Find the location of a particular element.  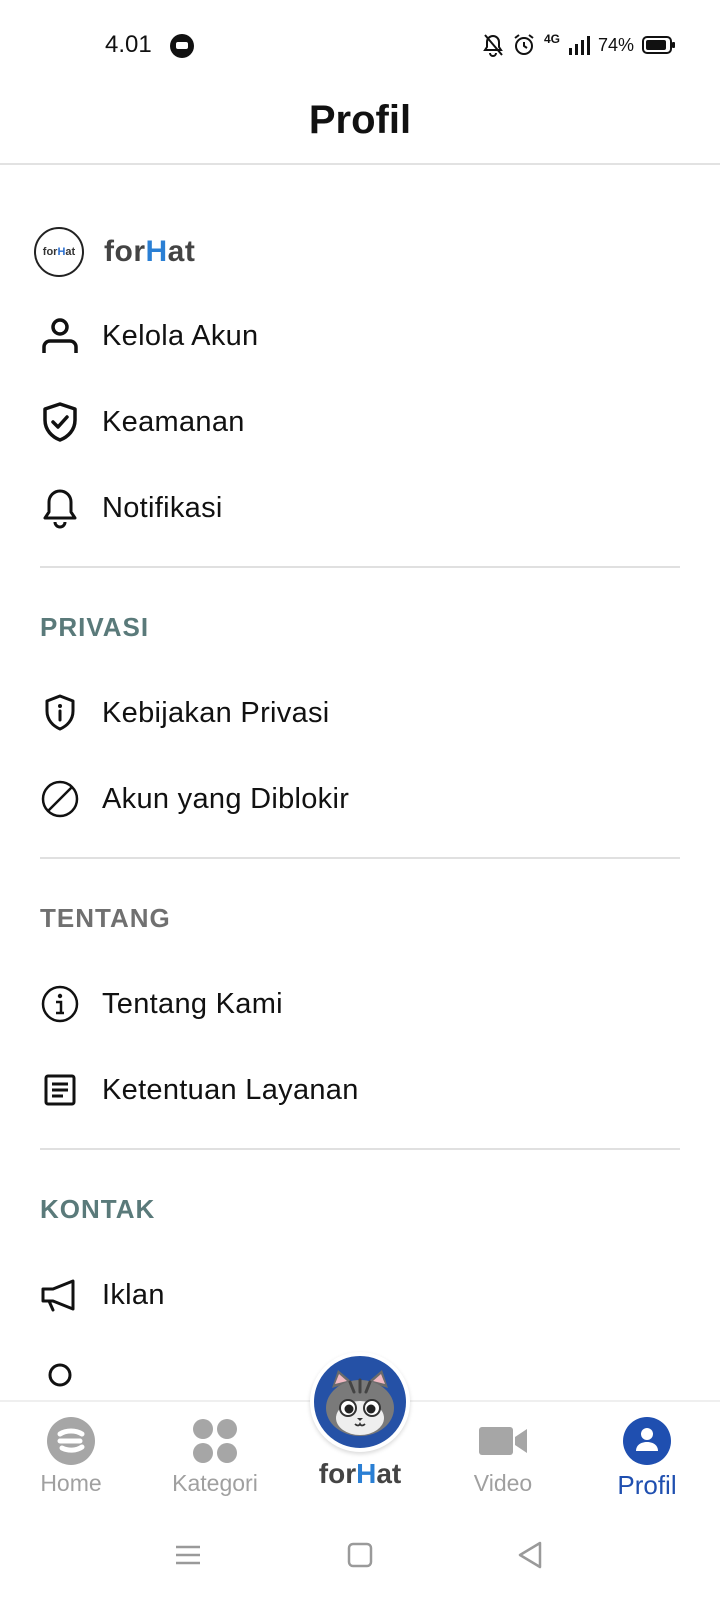

battery-percentage: 74% is located at coordinates (615, 44).